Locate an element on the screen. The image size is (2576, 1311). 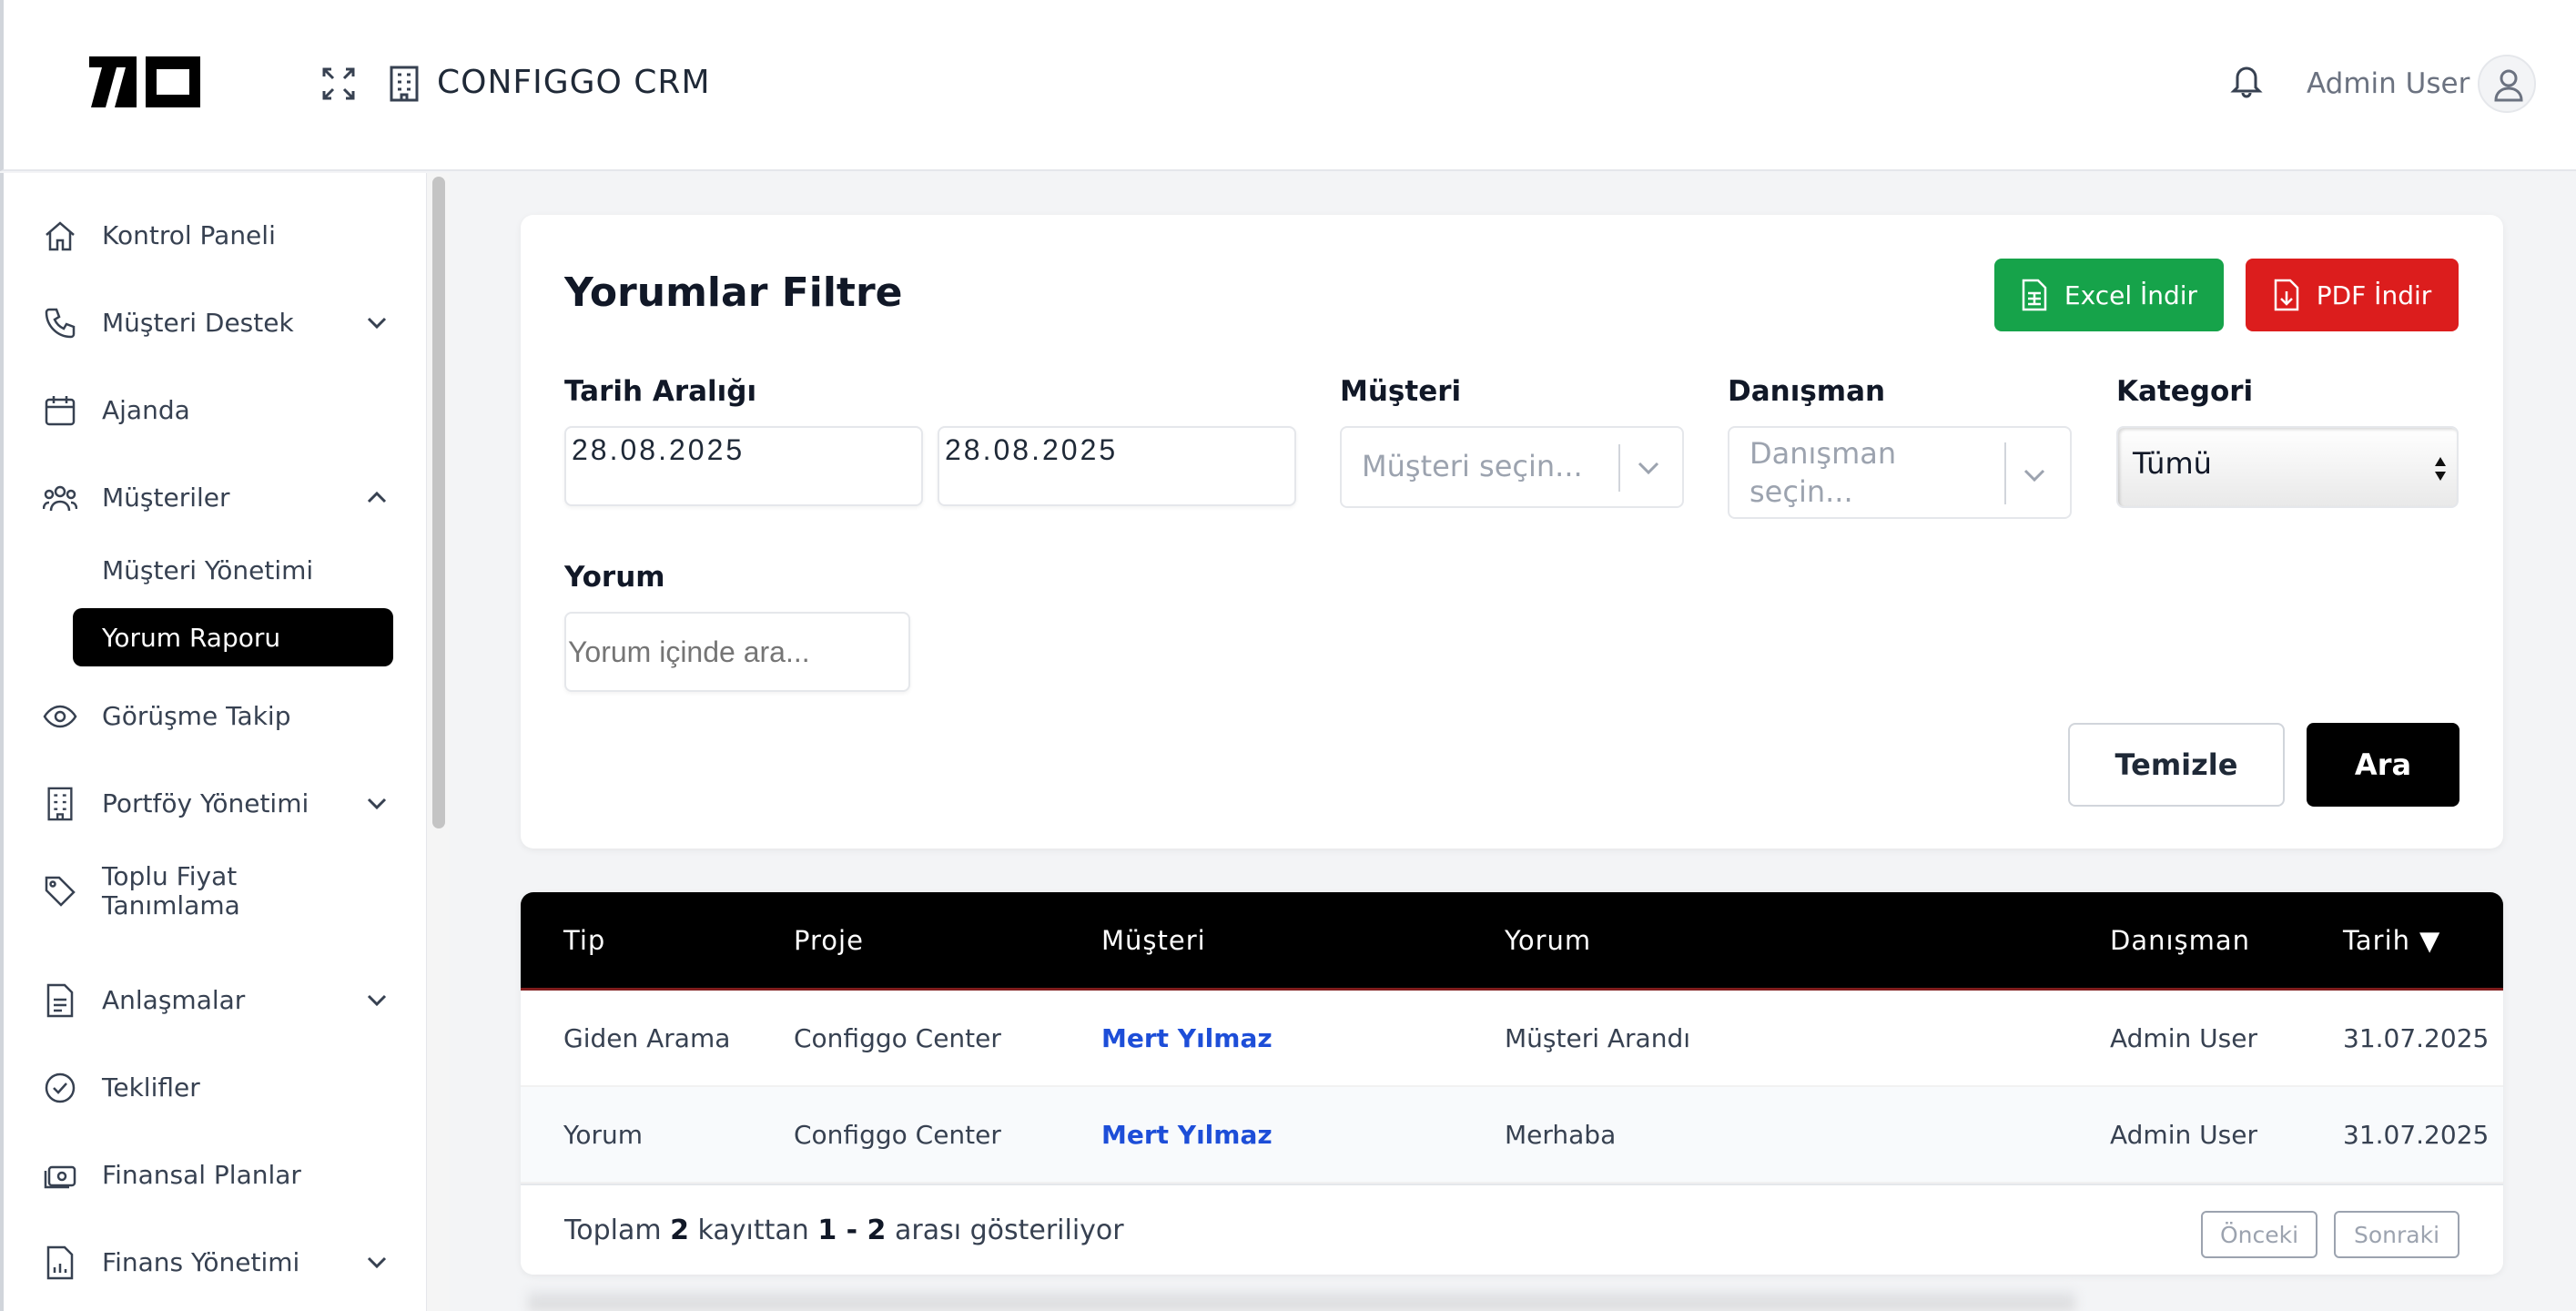
sidebar-item-portfoy-yonetimi: Portföy Yönetimi is located at coordinates (215, 804).